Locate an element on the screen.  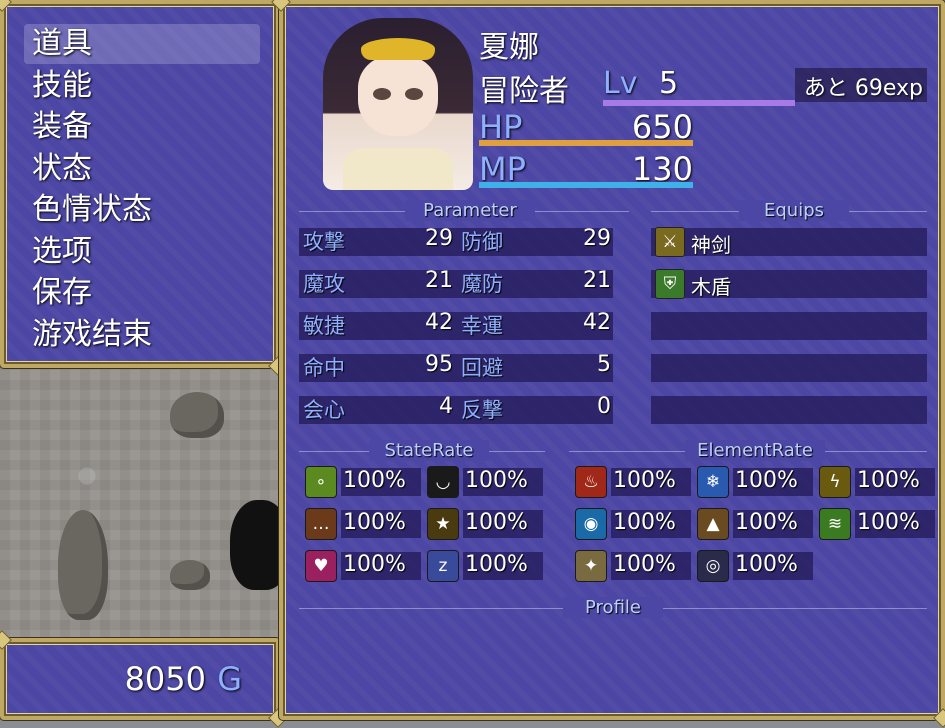
param-value: 4 is located at coordinates (446, 406).